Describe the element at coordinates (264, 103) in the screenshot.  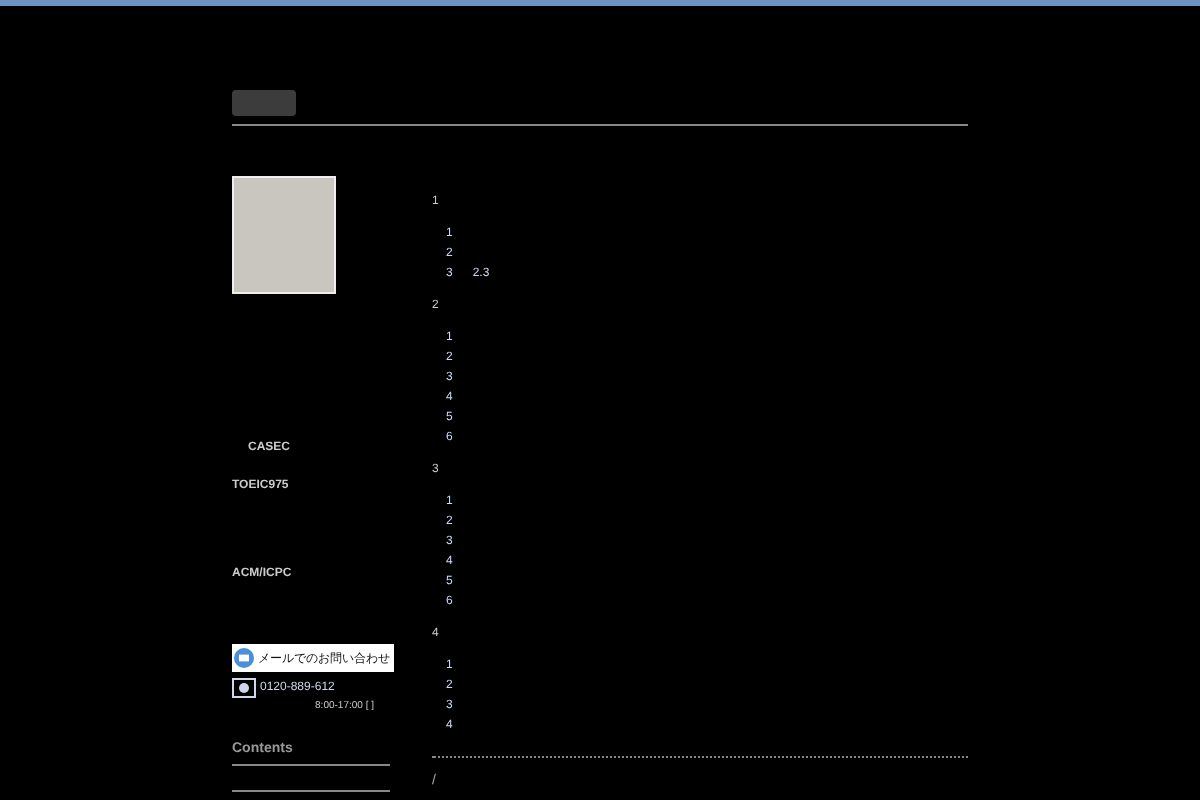
I see `header-block` at that location.